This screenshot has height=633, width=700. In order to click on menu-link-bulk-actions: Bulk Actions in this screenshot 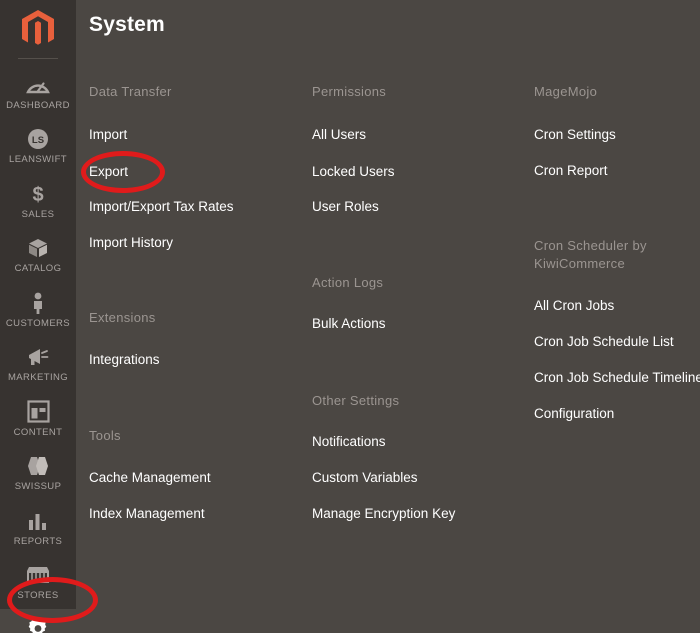, I will do `click(349, 324)`.